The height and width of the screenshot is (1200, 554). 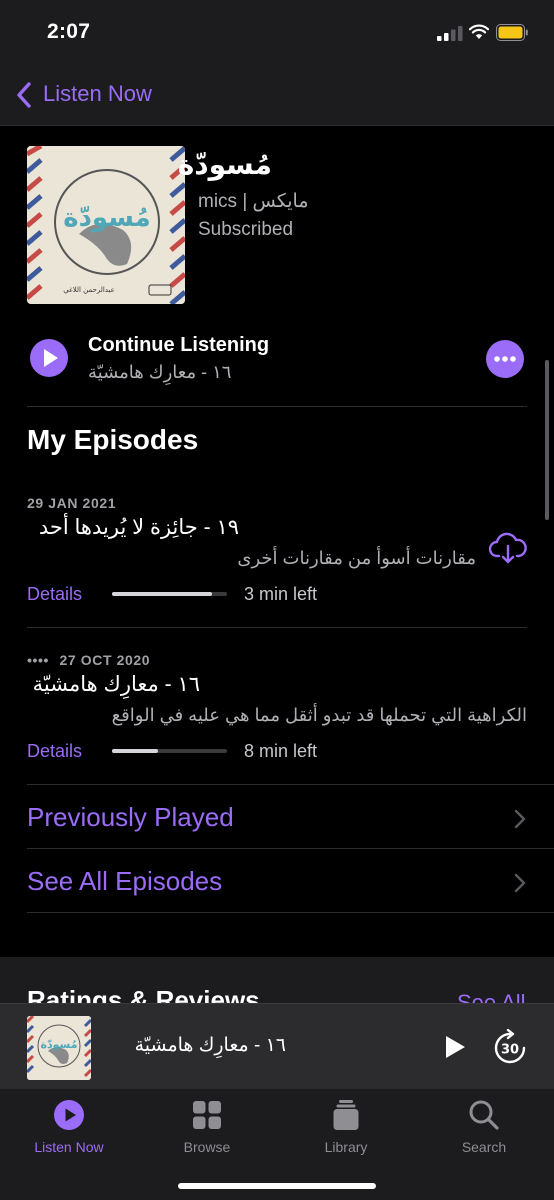 I want to click on artwork-author-text: عبدالرحمن اللاغي, so click(x=89, y=290).